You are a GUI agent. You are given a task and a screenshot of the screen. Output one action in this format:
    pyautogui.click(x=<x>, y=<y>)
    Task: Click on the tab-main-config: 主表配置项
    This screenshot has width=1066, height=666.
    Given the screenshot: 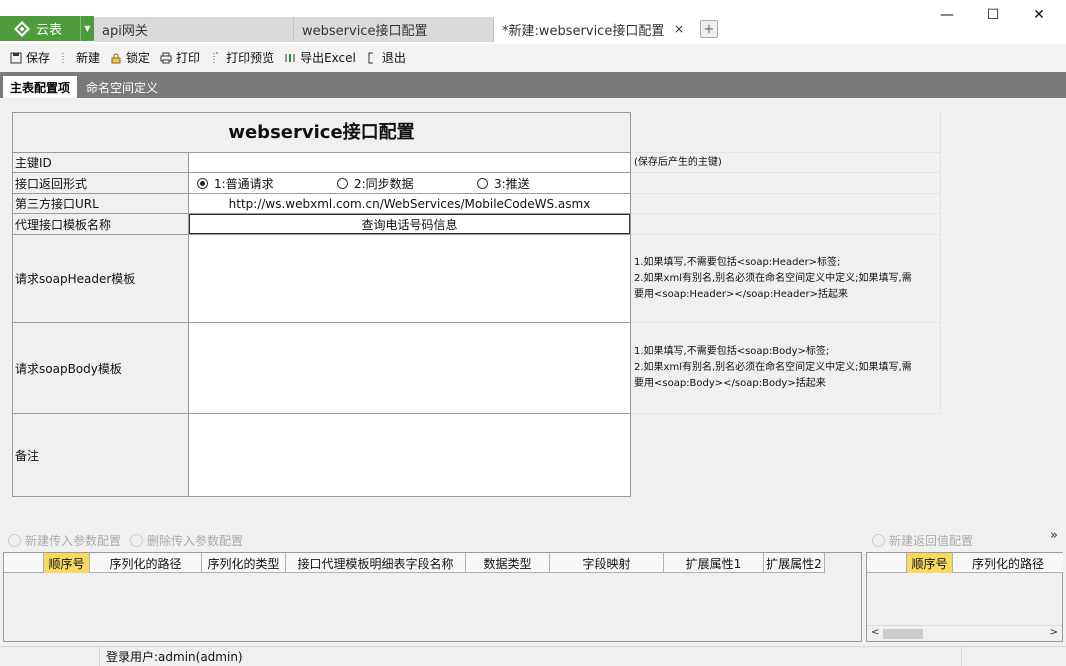 What is the action you would take?
    pyautogui.click(x=40, y=87)
    